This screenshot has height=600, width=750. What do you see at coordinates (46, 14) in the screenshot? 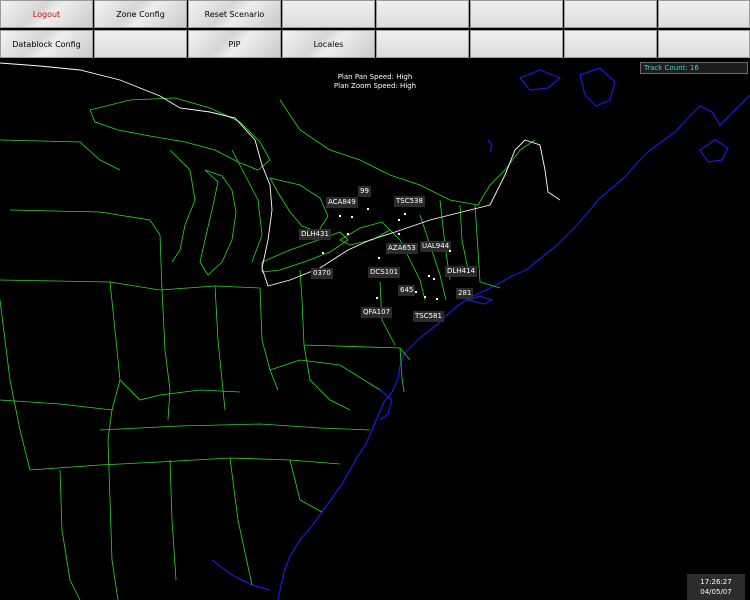
I see `logout-button: Logout` at bounding box center [46, 14].